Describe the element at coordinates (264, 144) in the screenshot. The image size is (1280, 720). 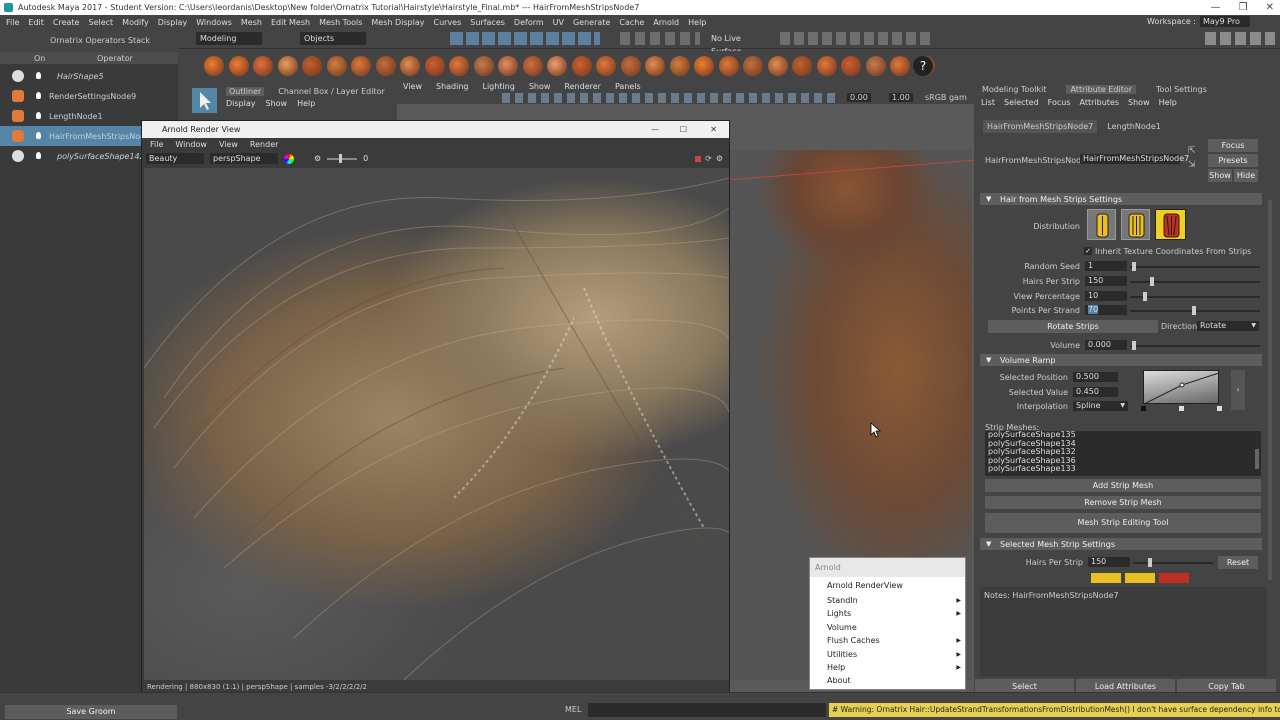
I see `render-menu-render: Render` at that location.